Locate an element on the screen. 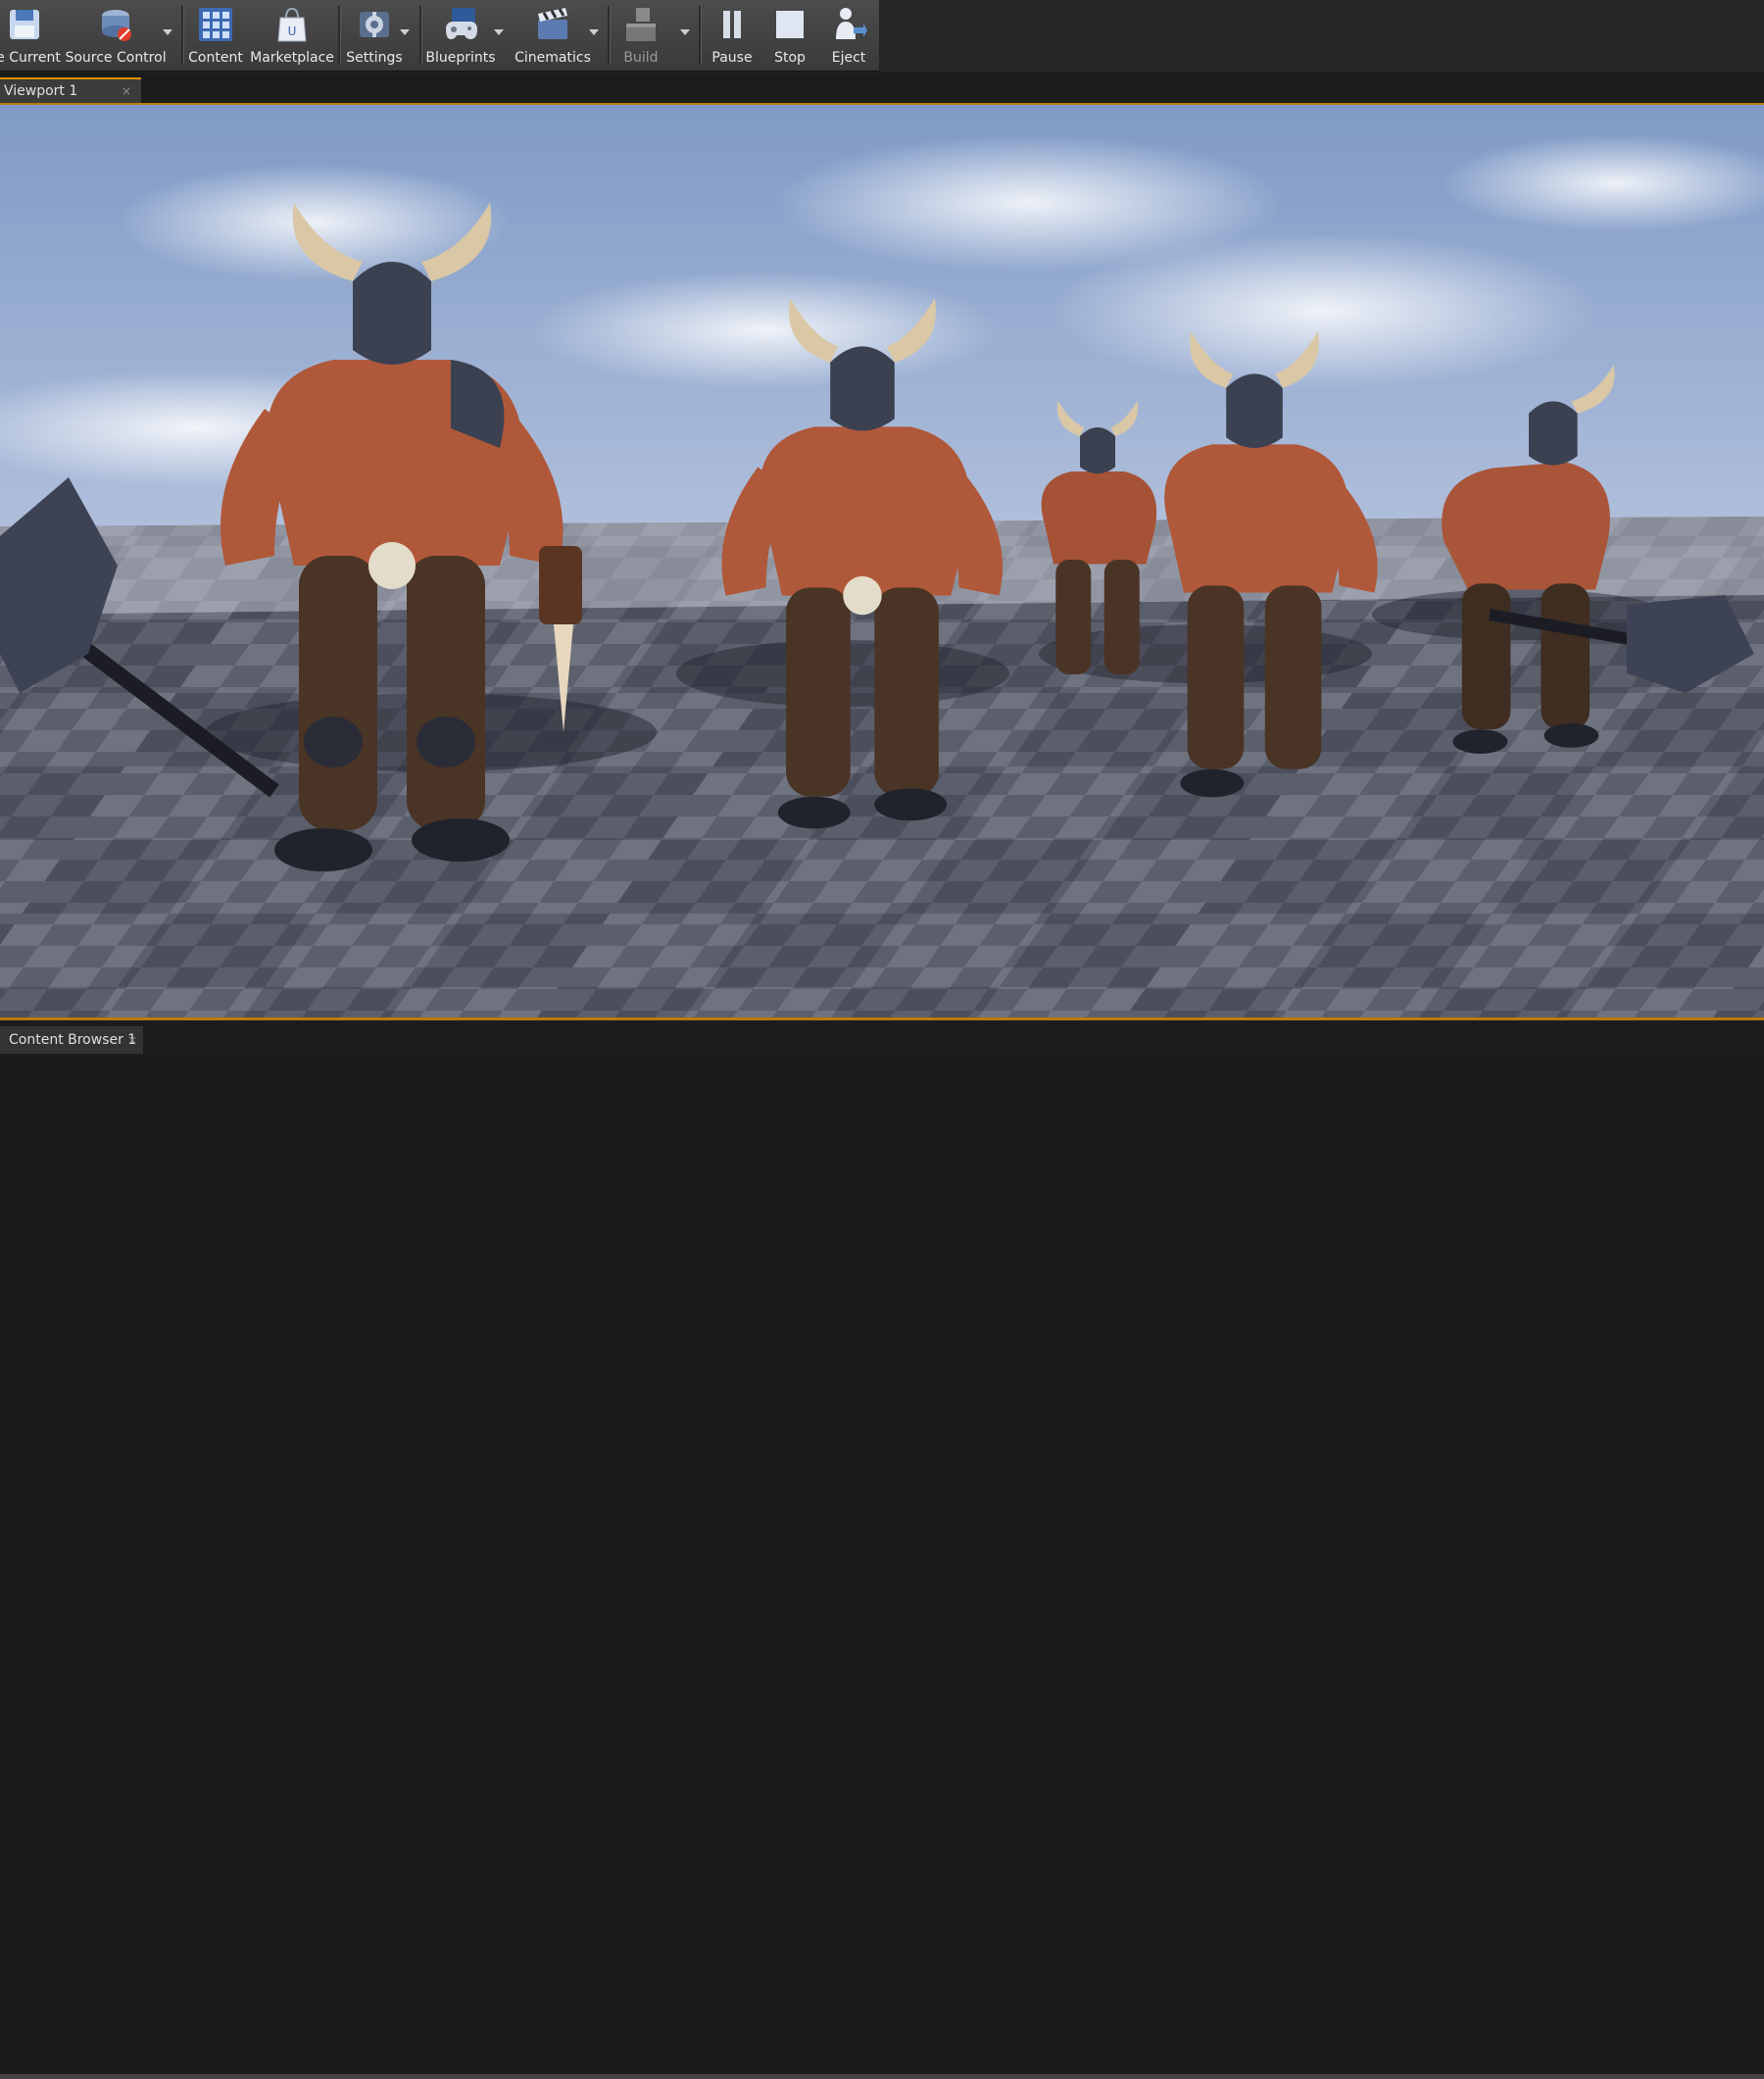 This screenshot has height=2079, width=1764. build-blocks-icon is located at coordinates (641, 24).